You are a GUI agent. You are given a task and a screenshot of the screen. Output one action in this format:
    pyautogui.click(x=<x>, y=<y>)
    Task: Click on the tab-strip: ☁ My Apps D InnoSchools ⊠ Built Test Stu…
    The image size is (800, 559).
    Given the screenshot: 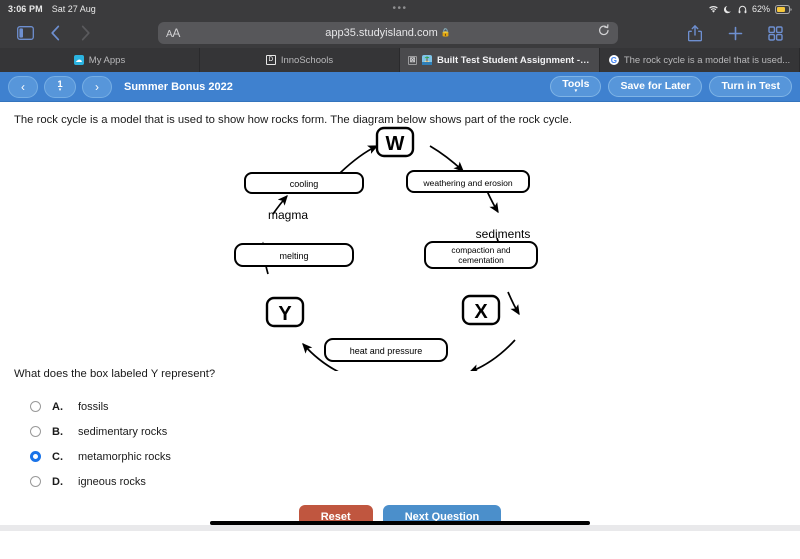 What is the action you would take?
    pyautogui.click(x=400, y=60)
    